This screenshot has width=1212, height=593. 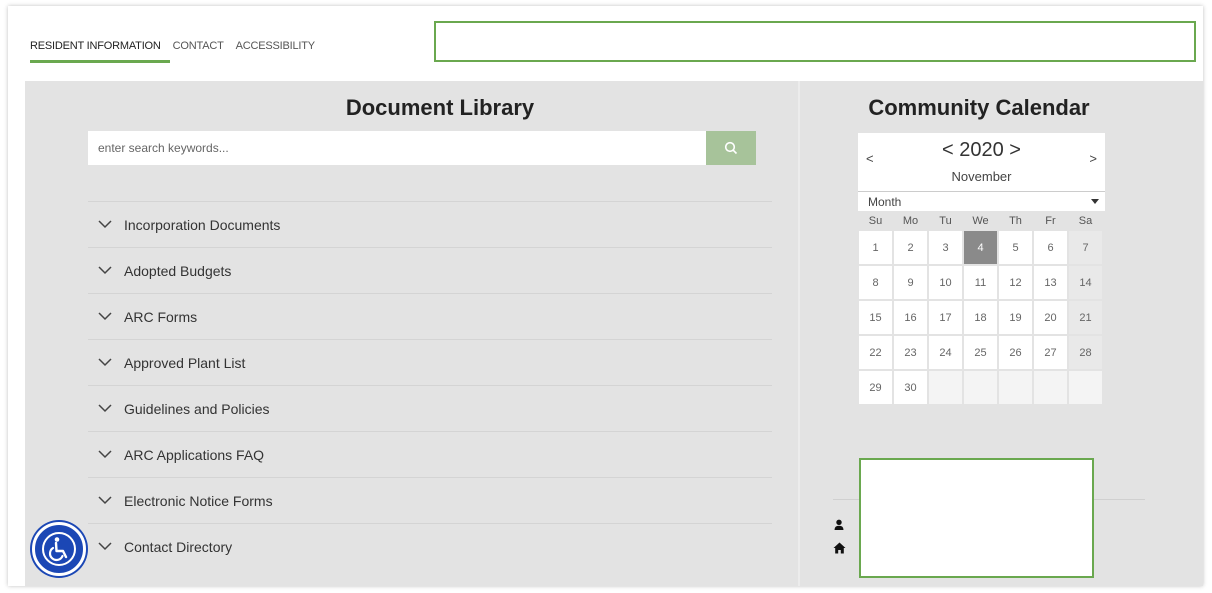 What do you see at coordinates (1050, 247) in the screenshot?
I see `calendar-day: 6` at bounding box center [1050, 247].